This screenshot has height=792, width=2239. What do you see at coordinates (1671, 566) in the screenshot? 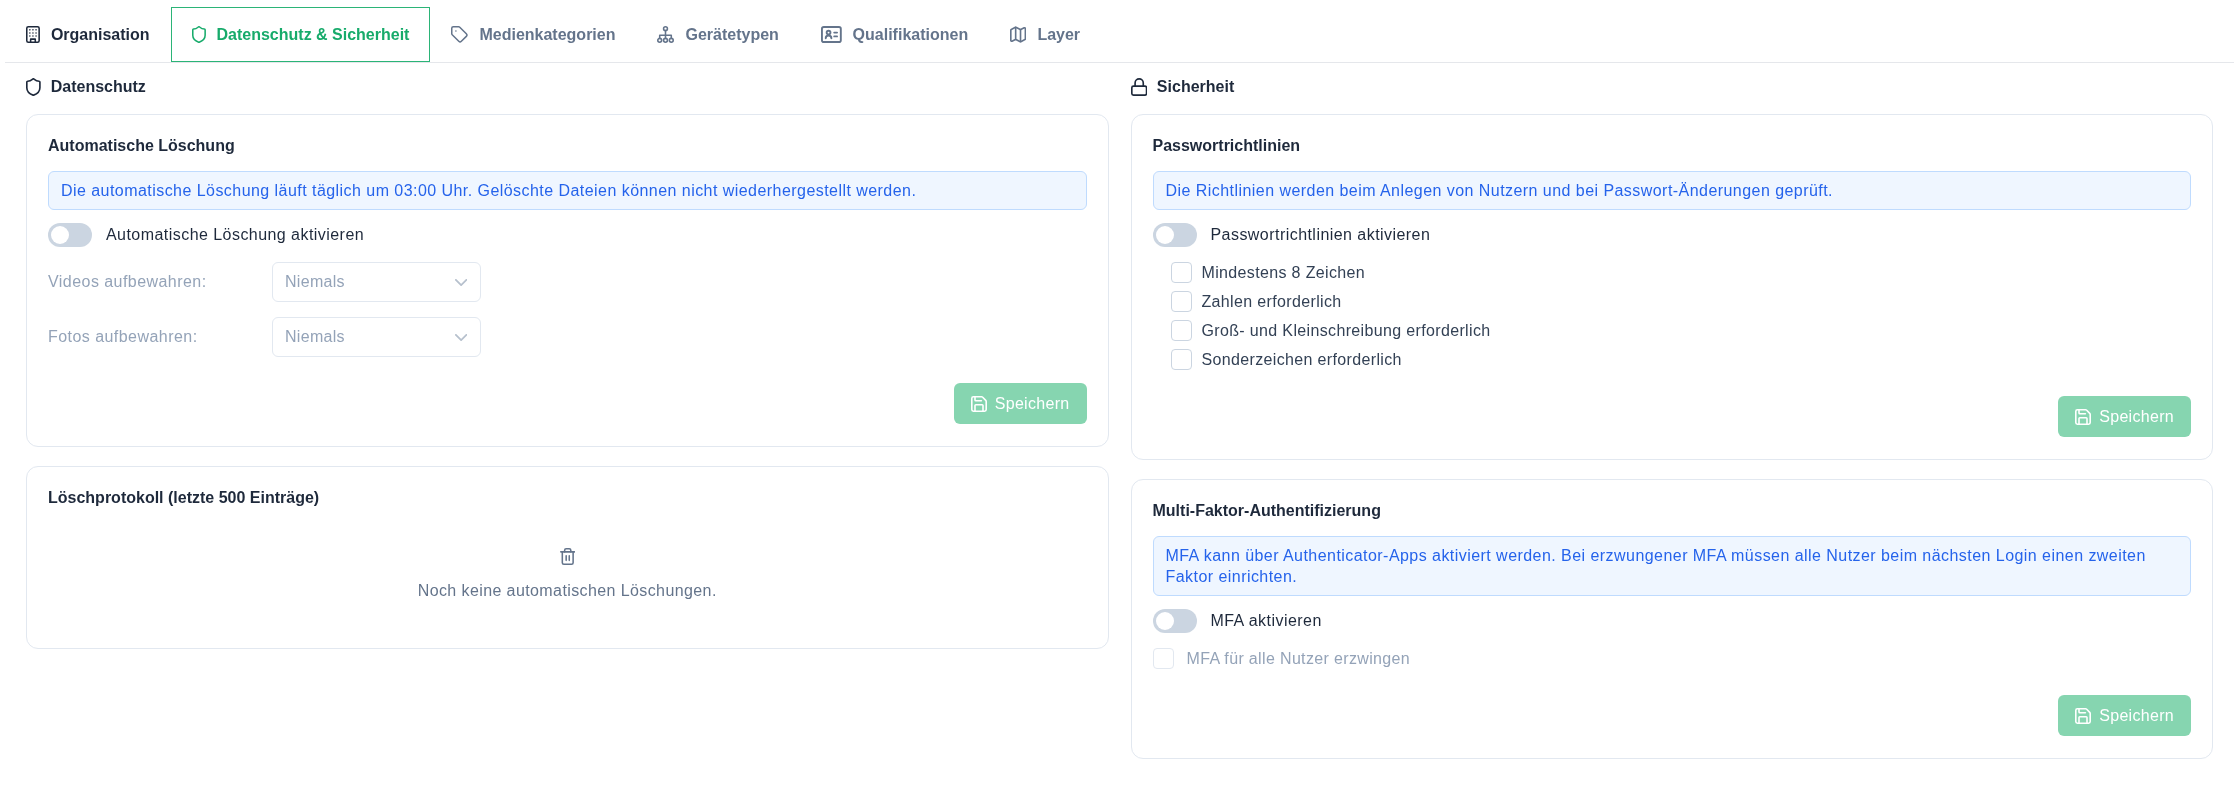
I see `info-message: MFA kann über Authenticator-Apps aktiviert werden. Bei erzwungener MFA müssen alle Nutzer beim nächsten Login einen zweiten Faktor einrichten.` at bounding box center [1671, 566].